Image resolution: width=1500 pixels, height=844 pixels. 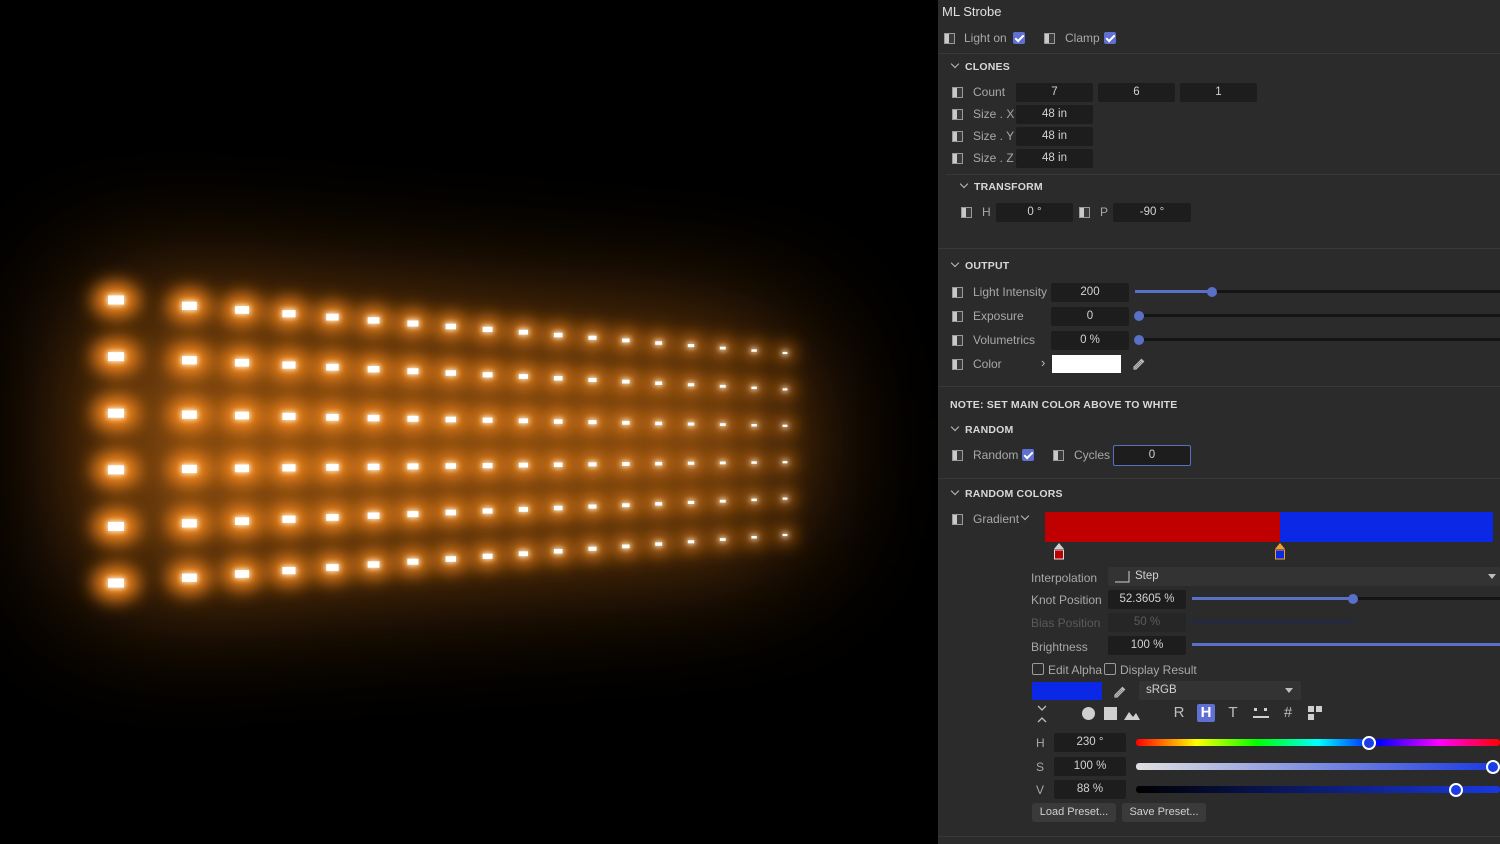 What do you see at coordinates (1104, 212) in the screenshot?
I see `pitch-label: P` at bounding box center [1104, 212].